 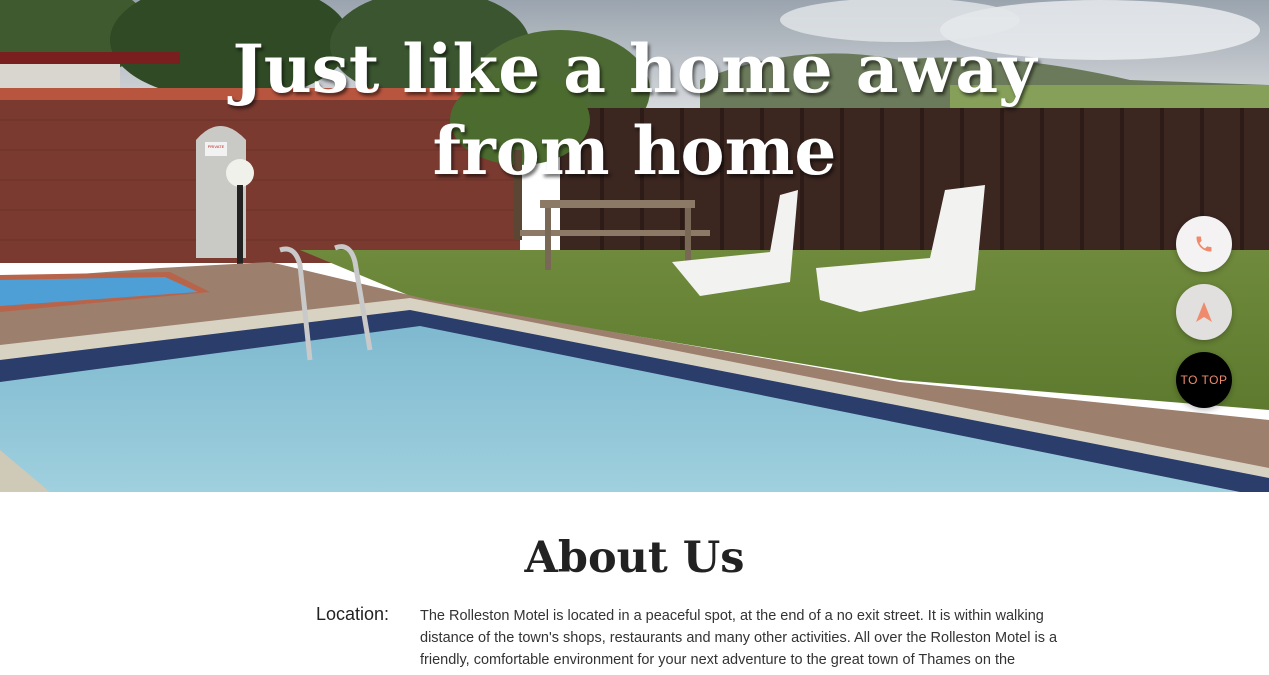 I want to click on hero-title-line-2: from home, so click(x=634, y=151).